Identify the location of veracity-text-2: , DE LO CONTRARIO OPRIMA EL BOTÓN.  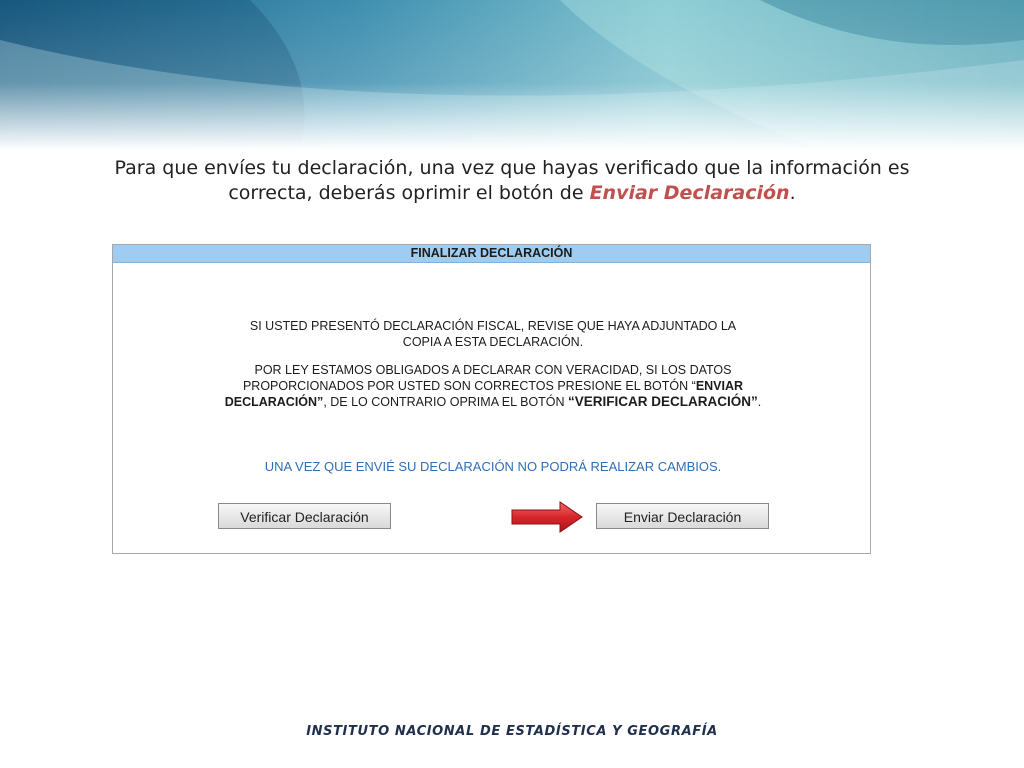
(446, 402).